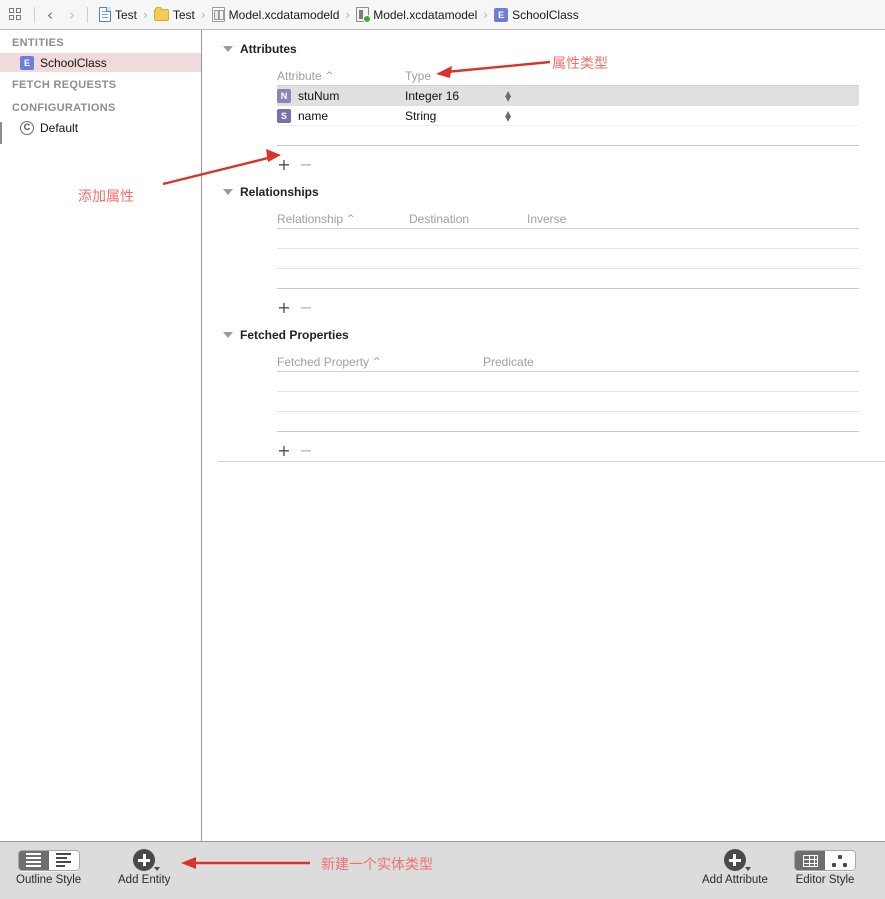 This screenshot has width=885, height=899. I want to click on annotation-attribute-type: 属性类型, so click(580, 64).